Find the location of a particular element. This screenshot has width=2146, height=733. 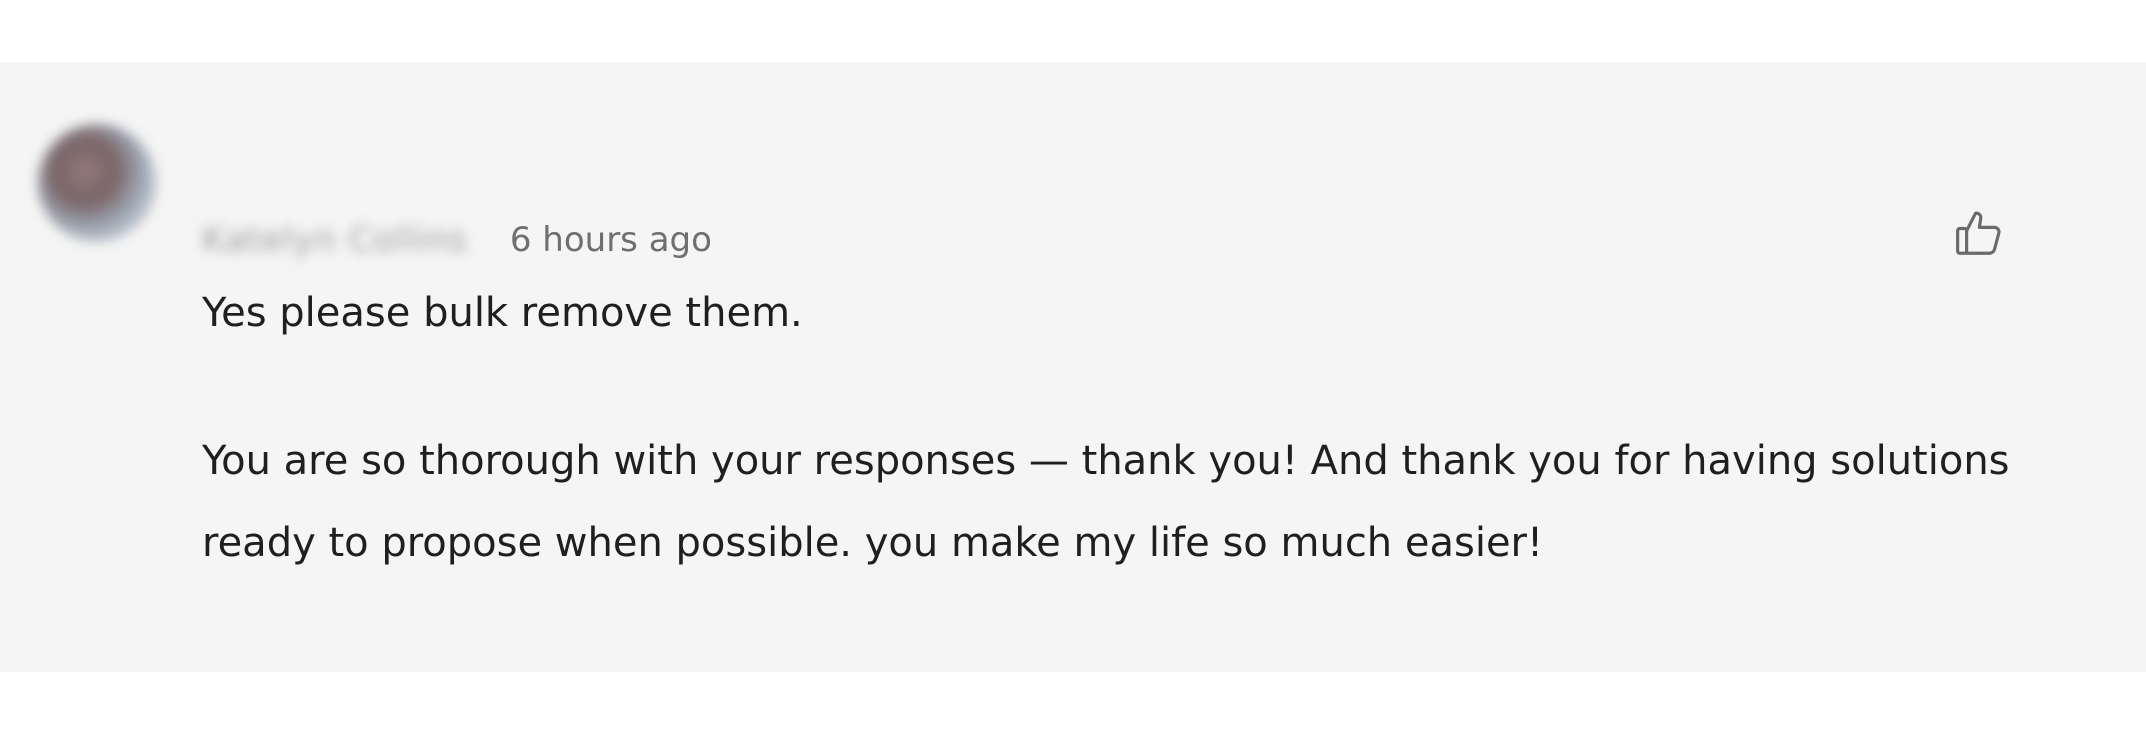

author-name: Katelyn Collins is located at coordinates (335, 240).